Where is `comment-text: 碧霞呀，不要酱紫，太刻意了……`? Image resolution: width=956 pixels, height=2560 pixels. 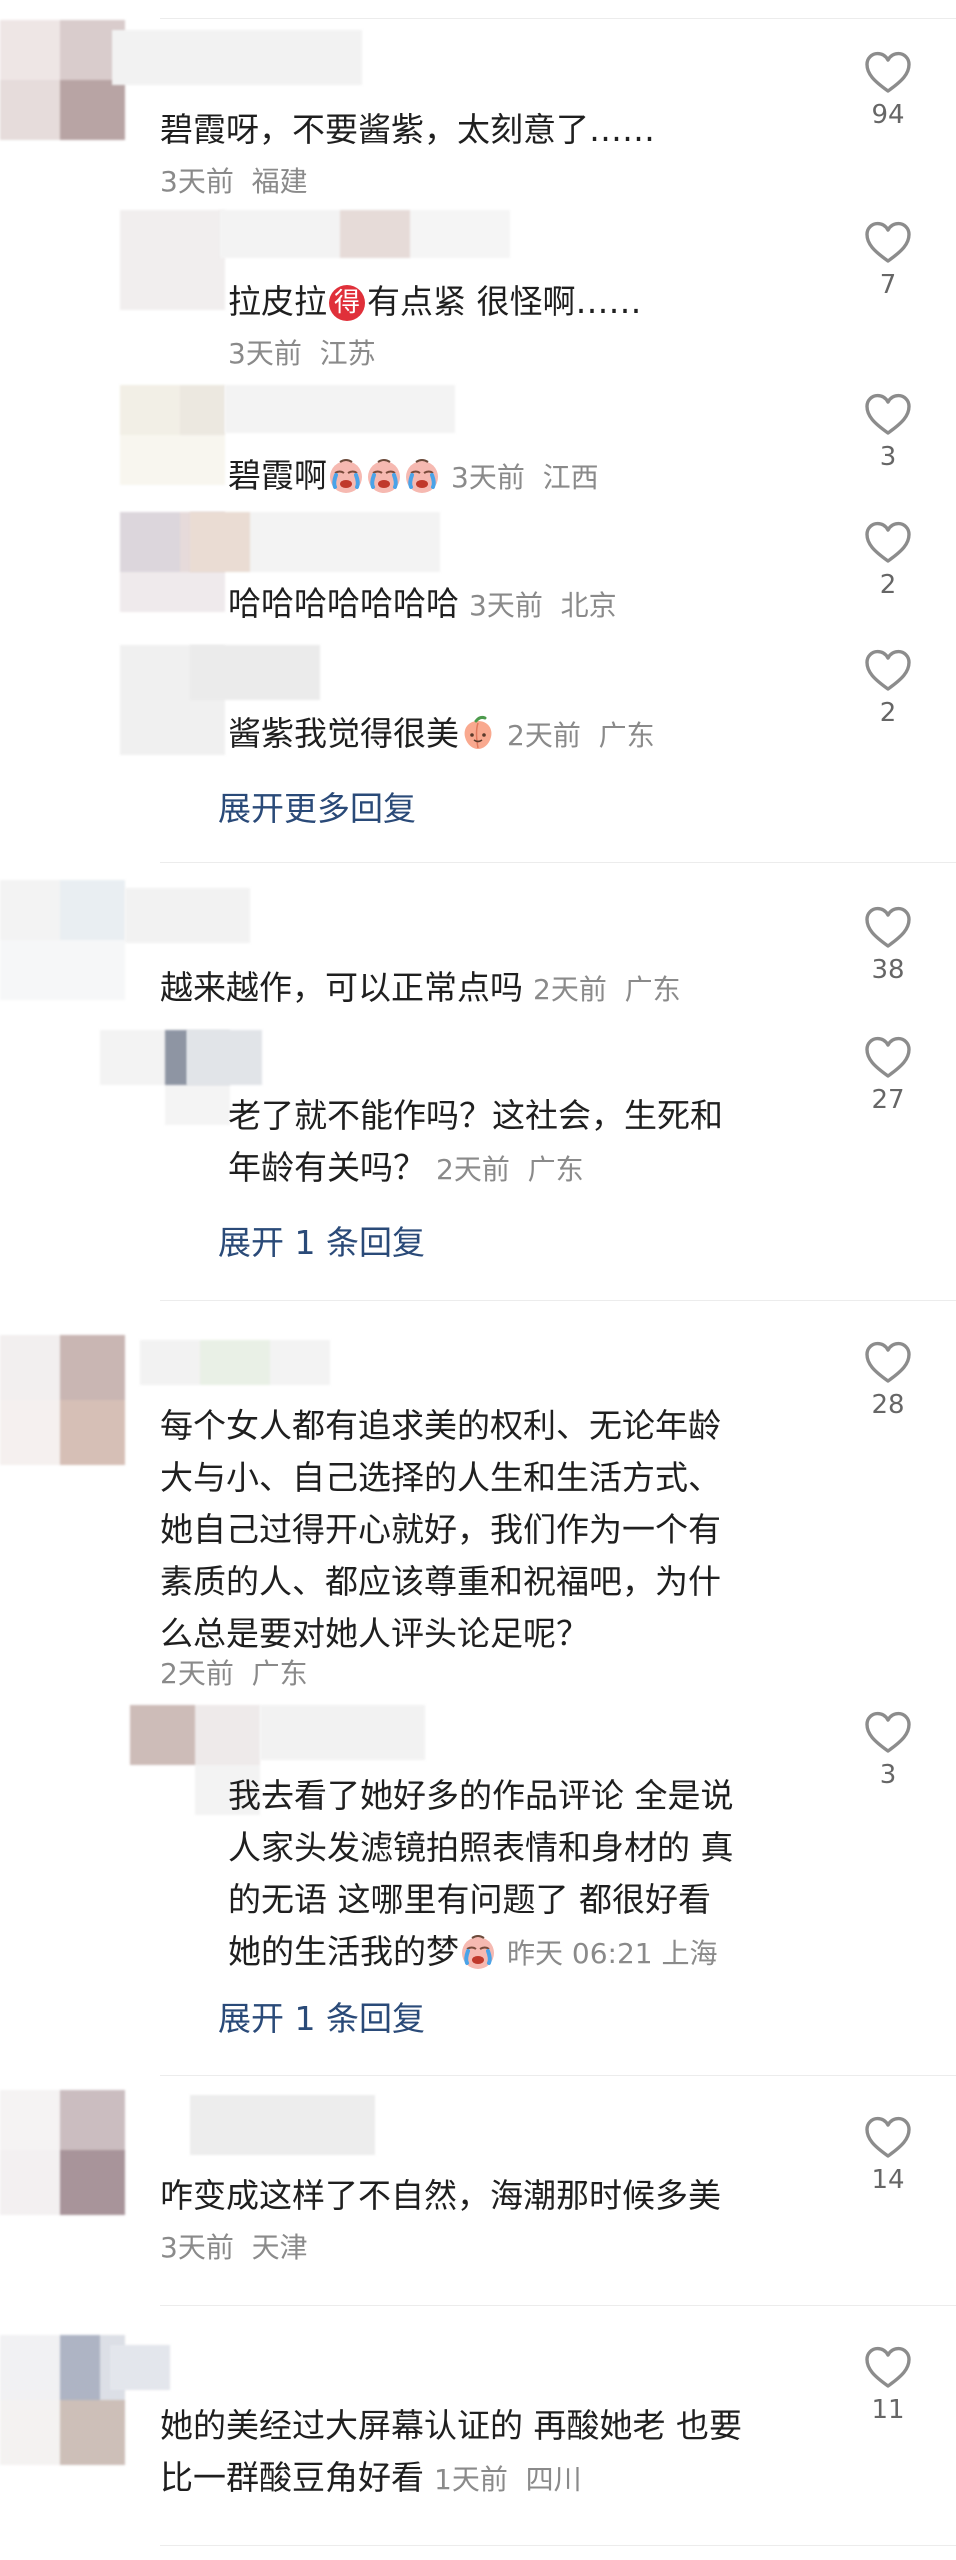 comment-text: 碧霞呀，不要酱紫，太刻意了…… is located at coordinates (407, 129).